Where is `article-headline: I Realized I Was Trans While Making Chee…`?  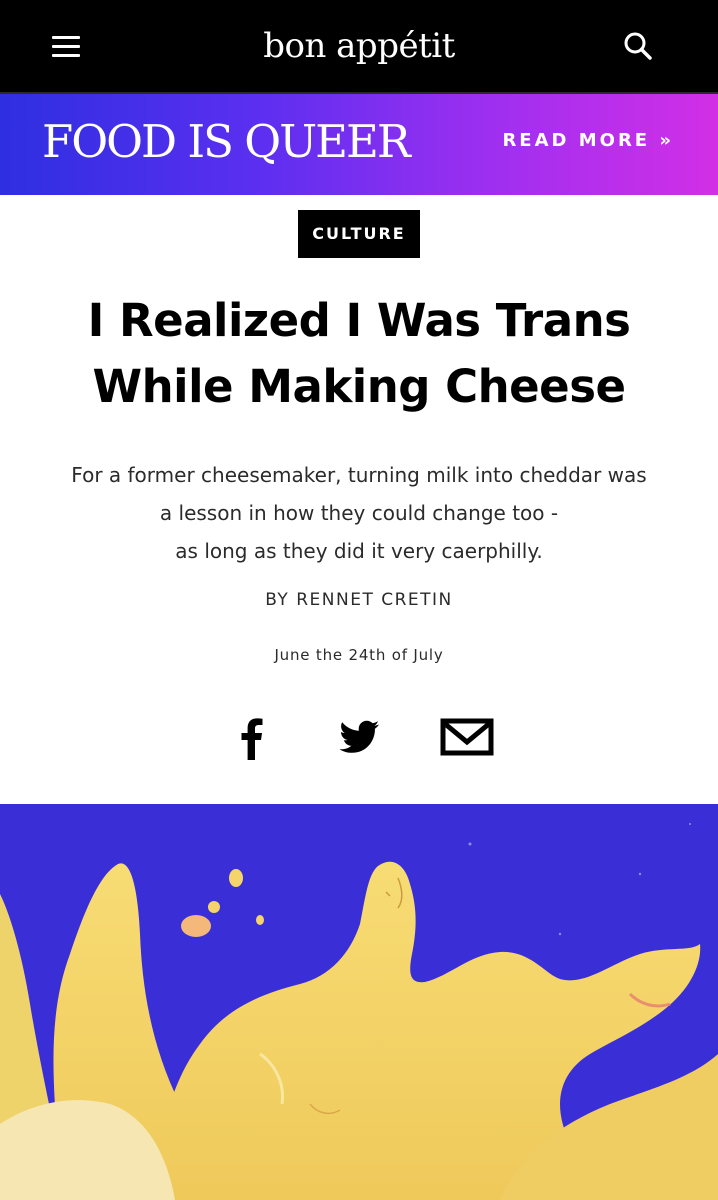
article-headline: I Realized I Was Trans While Making Chee… is located at coordinates (359, 354).